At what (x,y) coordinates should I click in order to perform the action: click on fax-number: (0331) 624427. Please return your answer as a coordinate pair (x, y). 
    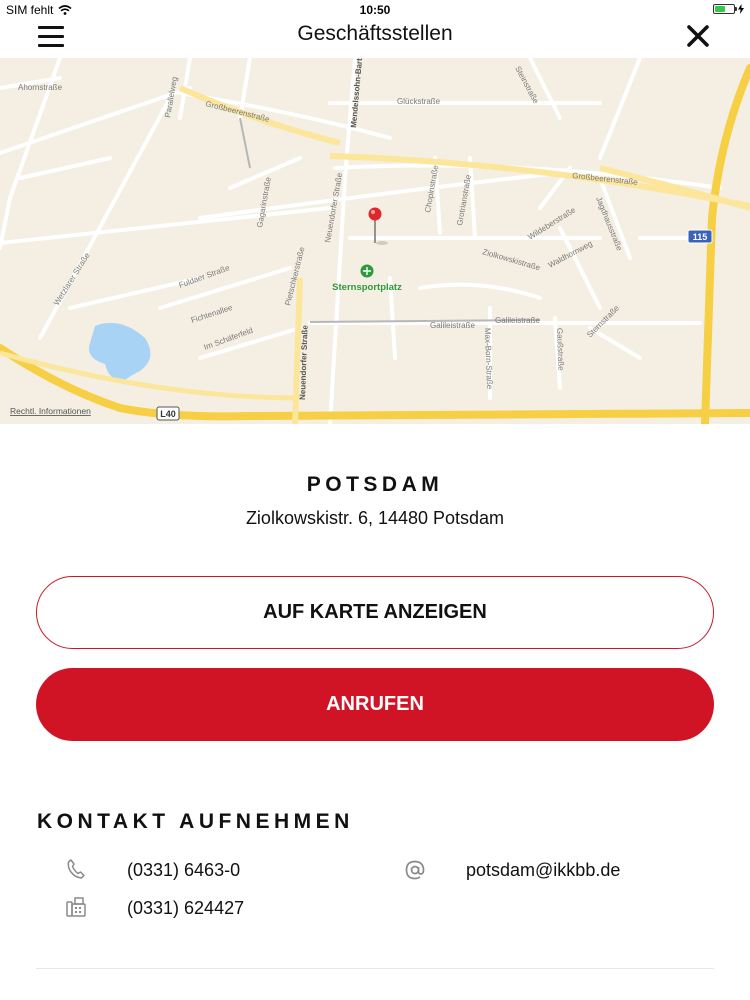
    Looking at the image, I should click on (186, 908).